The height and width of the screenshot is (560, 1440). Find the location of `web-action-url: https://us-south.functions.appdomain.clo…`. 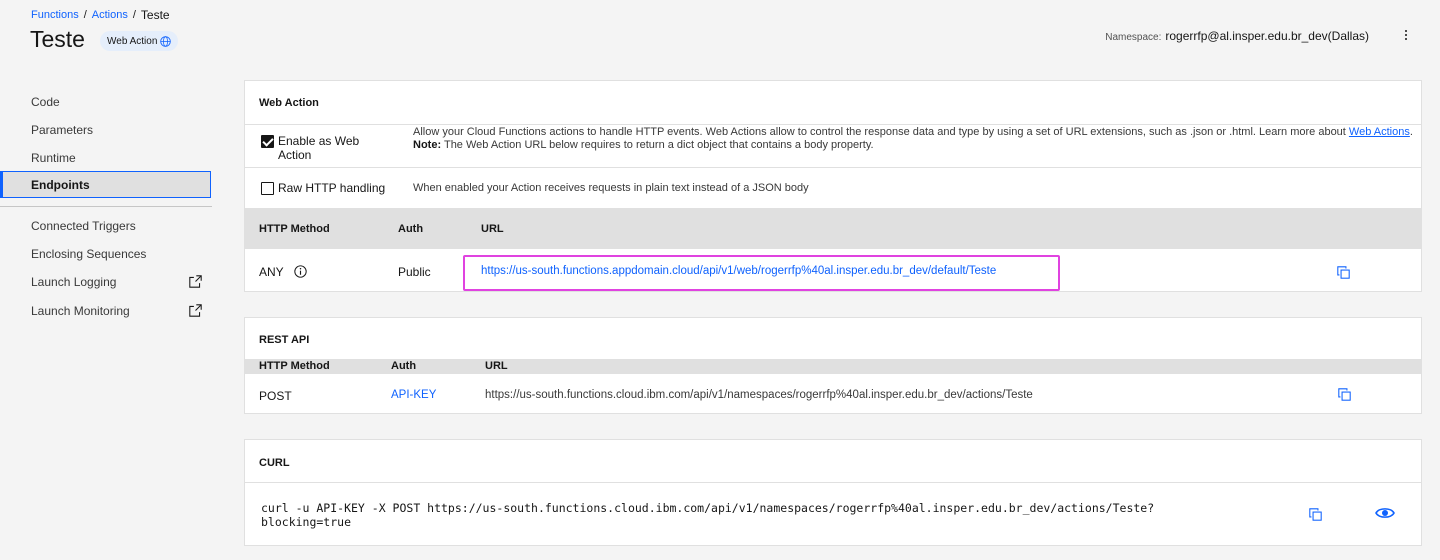

web-action-url: https://us-south.functions.appdomain.clo… is located at coordinates (738, 271).